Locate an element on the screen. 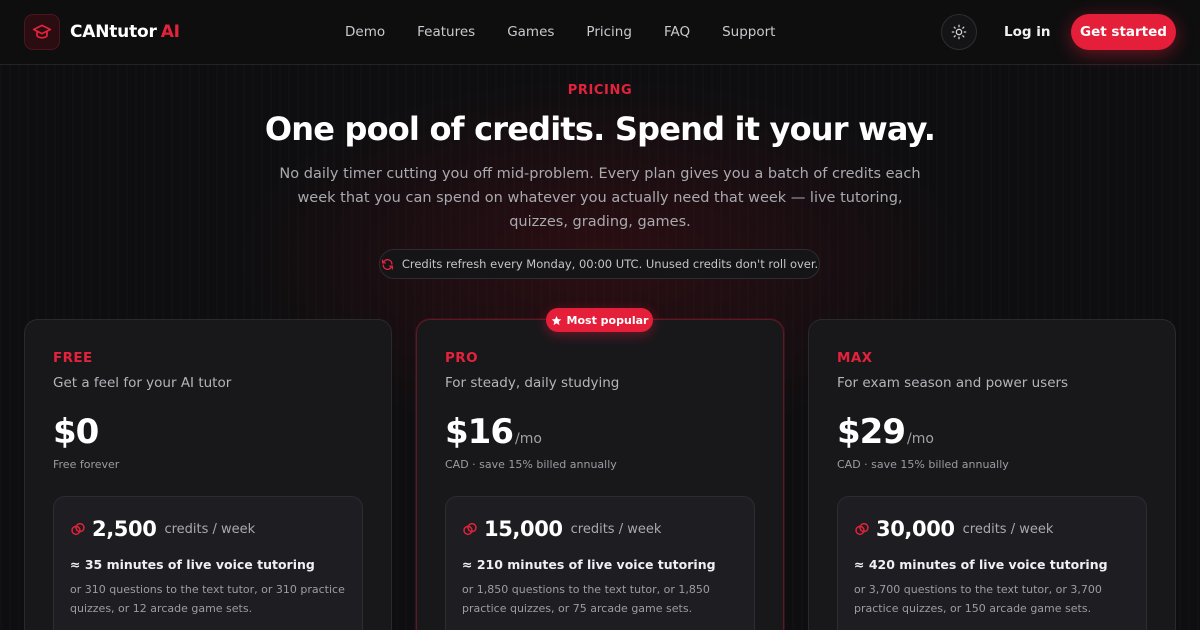  plan-price: $16 /mo is located at coordinates (493, 432).